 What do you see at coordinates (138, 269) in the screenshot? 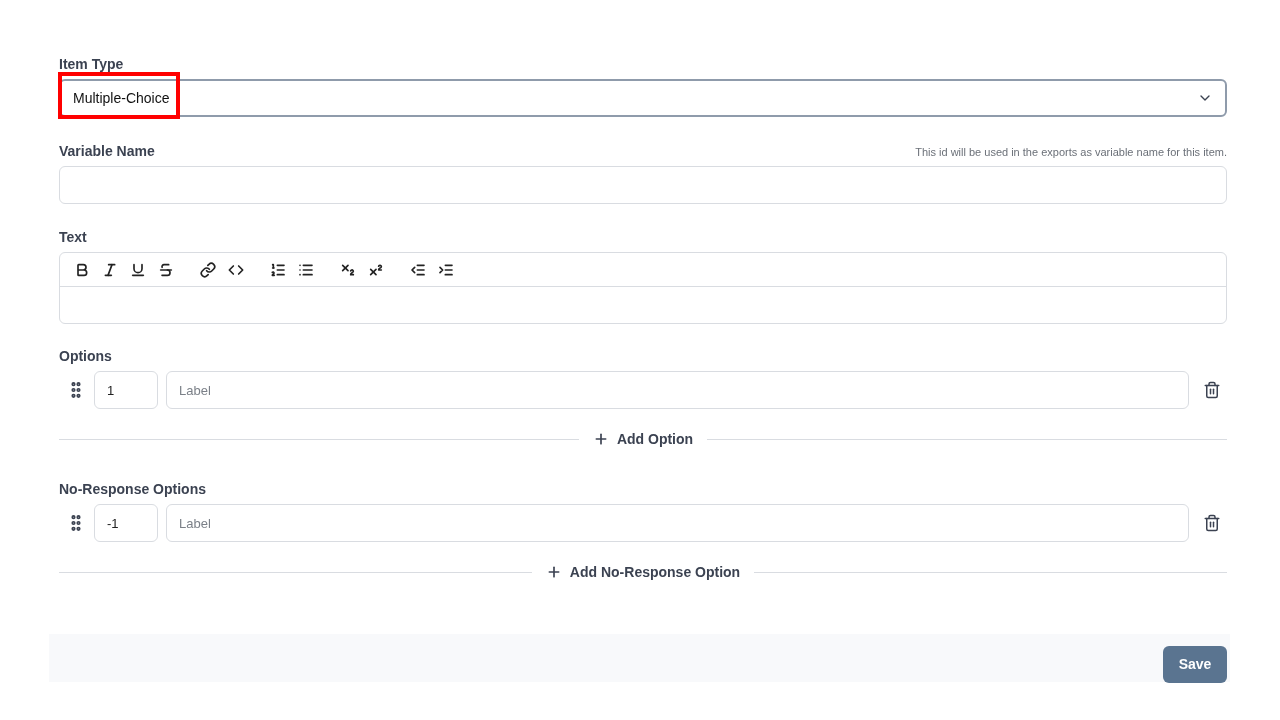
I see `underline-icon` at bounding box center [138, 269].